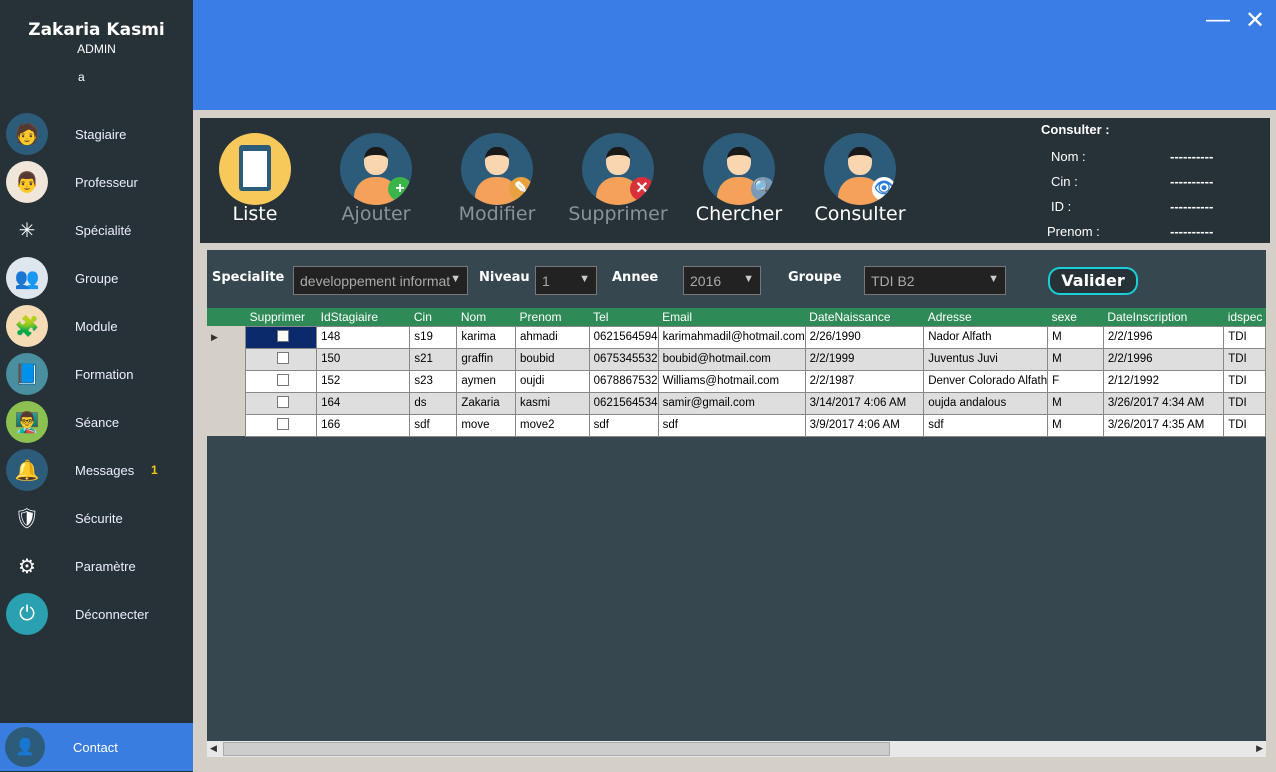  What do you see at coordinates (552, 359) in the screenshot?
I see `table-cell: boubid` at bounding box center [552, 359].